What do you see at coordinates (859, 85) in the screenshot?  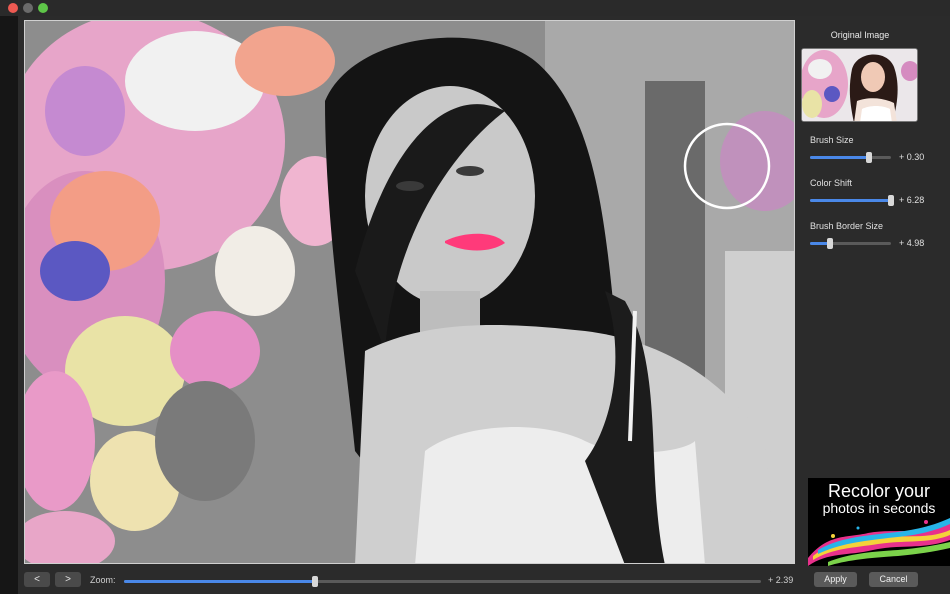 I see `original-image-thumbnail` at bounding box center [859, 85].